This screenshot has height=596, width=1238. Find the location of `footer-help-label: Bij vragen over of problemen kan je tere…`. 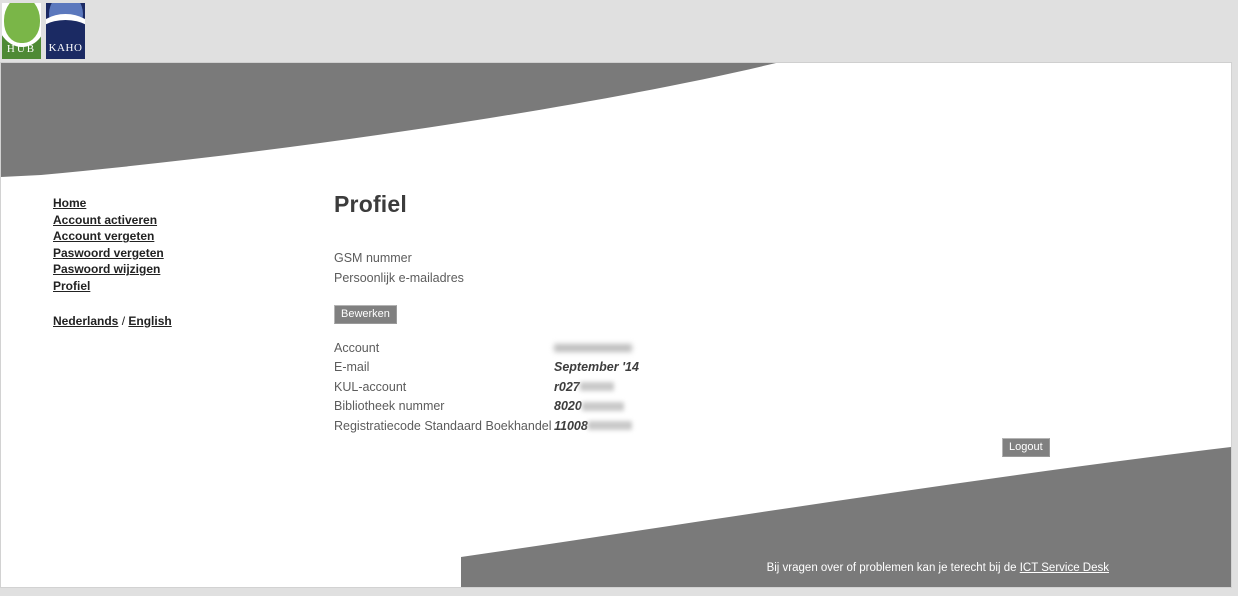

footer-help-label: Bij vragen over of problemen kan je tere… is located at coordinates (891, 568).